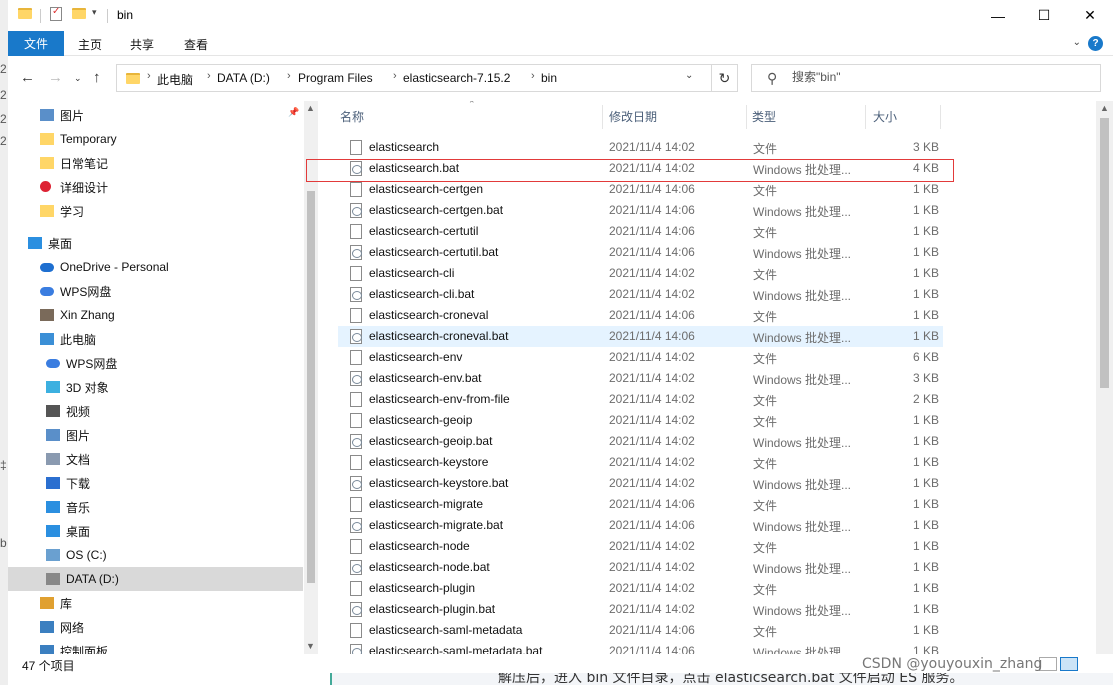  Describe the element at coordinates (1095, 43) in the screenshot. I see `help-icon: ?` at that location.